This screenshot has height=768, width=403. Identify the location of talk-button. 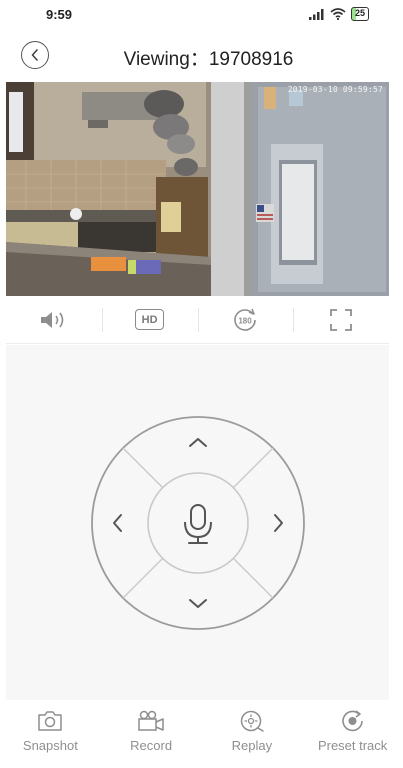
(198, 524).